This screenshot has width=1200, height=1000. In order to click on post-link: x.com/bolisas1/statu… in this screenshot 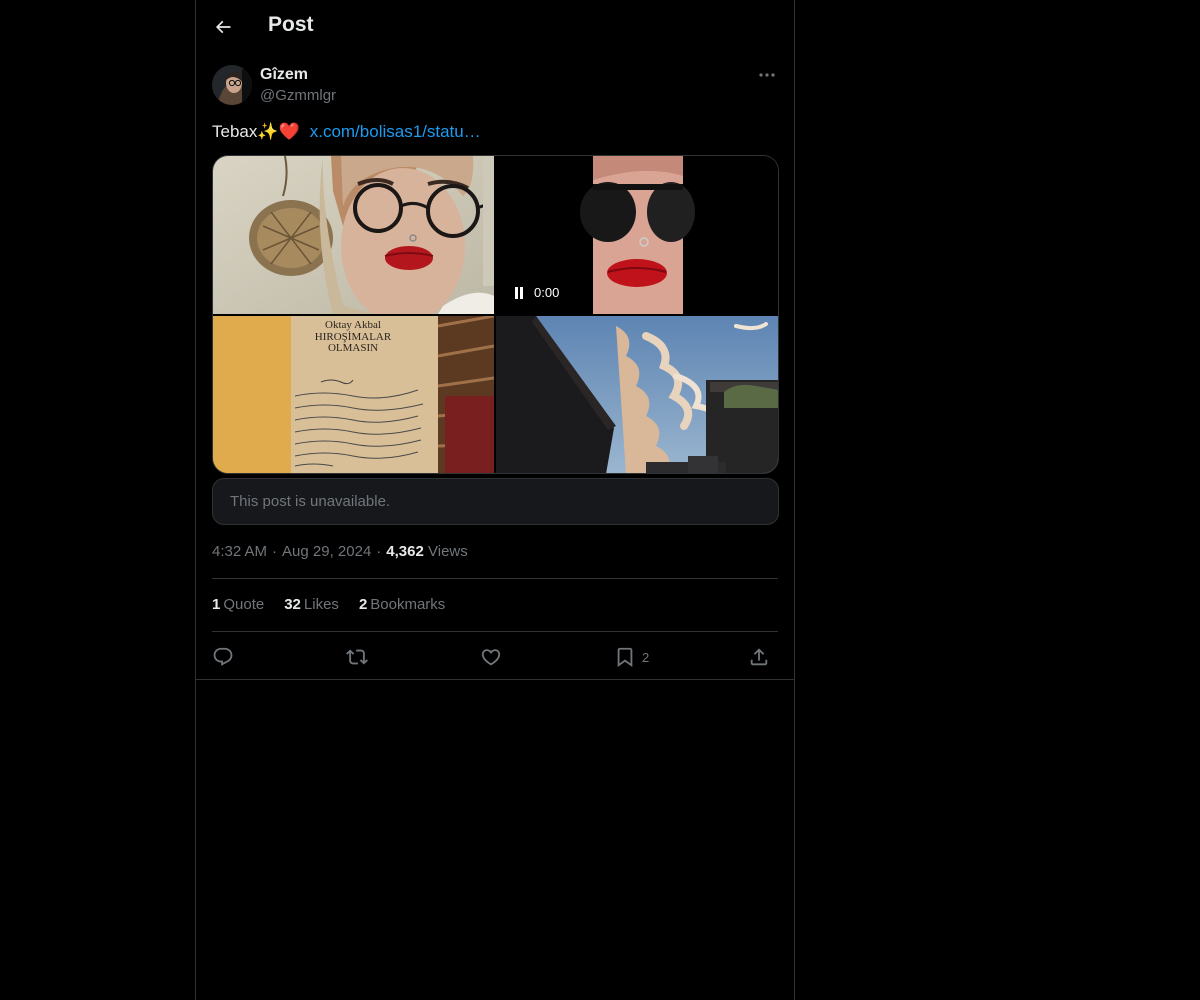, I will do `click(395, 131)`.